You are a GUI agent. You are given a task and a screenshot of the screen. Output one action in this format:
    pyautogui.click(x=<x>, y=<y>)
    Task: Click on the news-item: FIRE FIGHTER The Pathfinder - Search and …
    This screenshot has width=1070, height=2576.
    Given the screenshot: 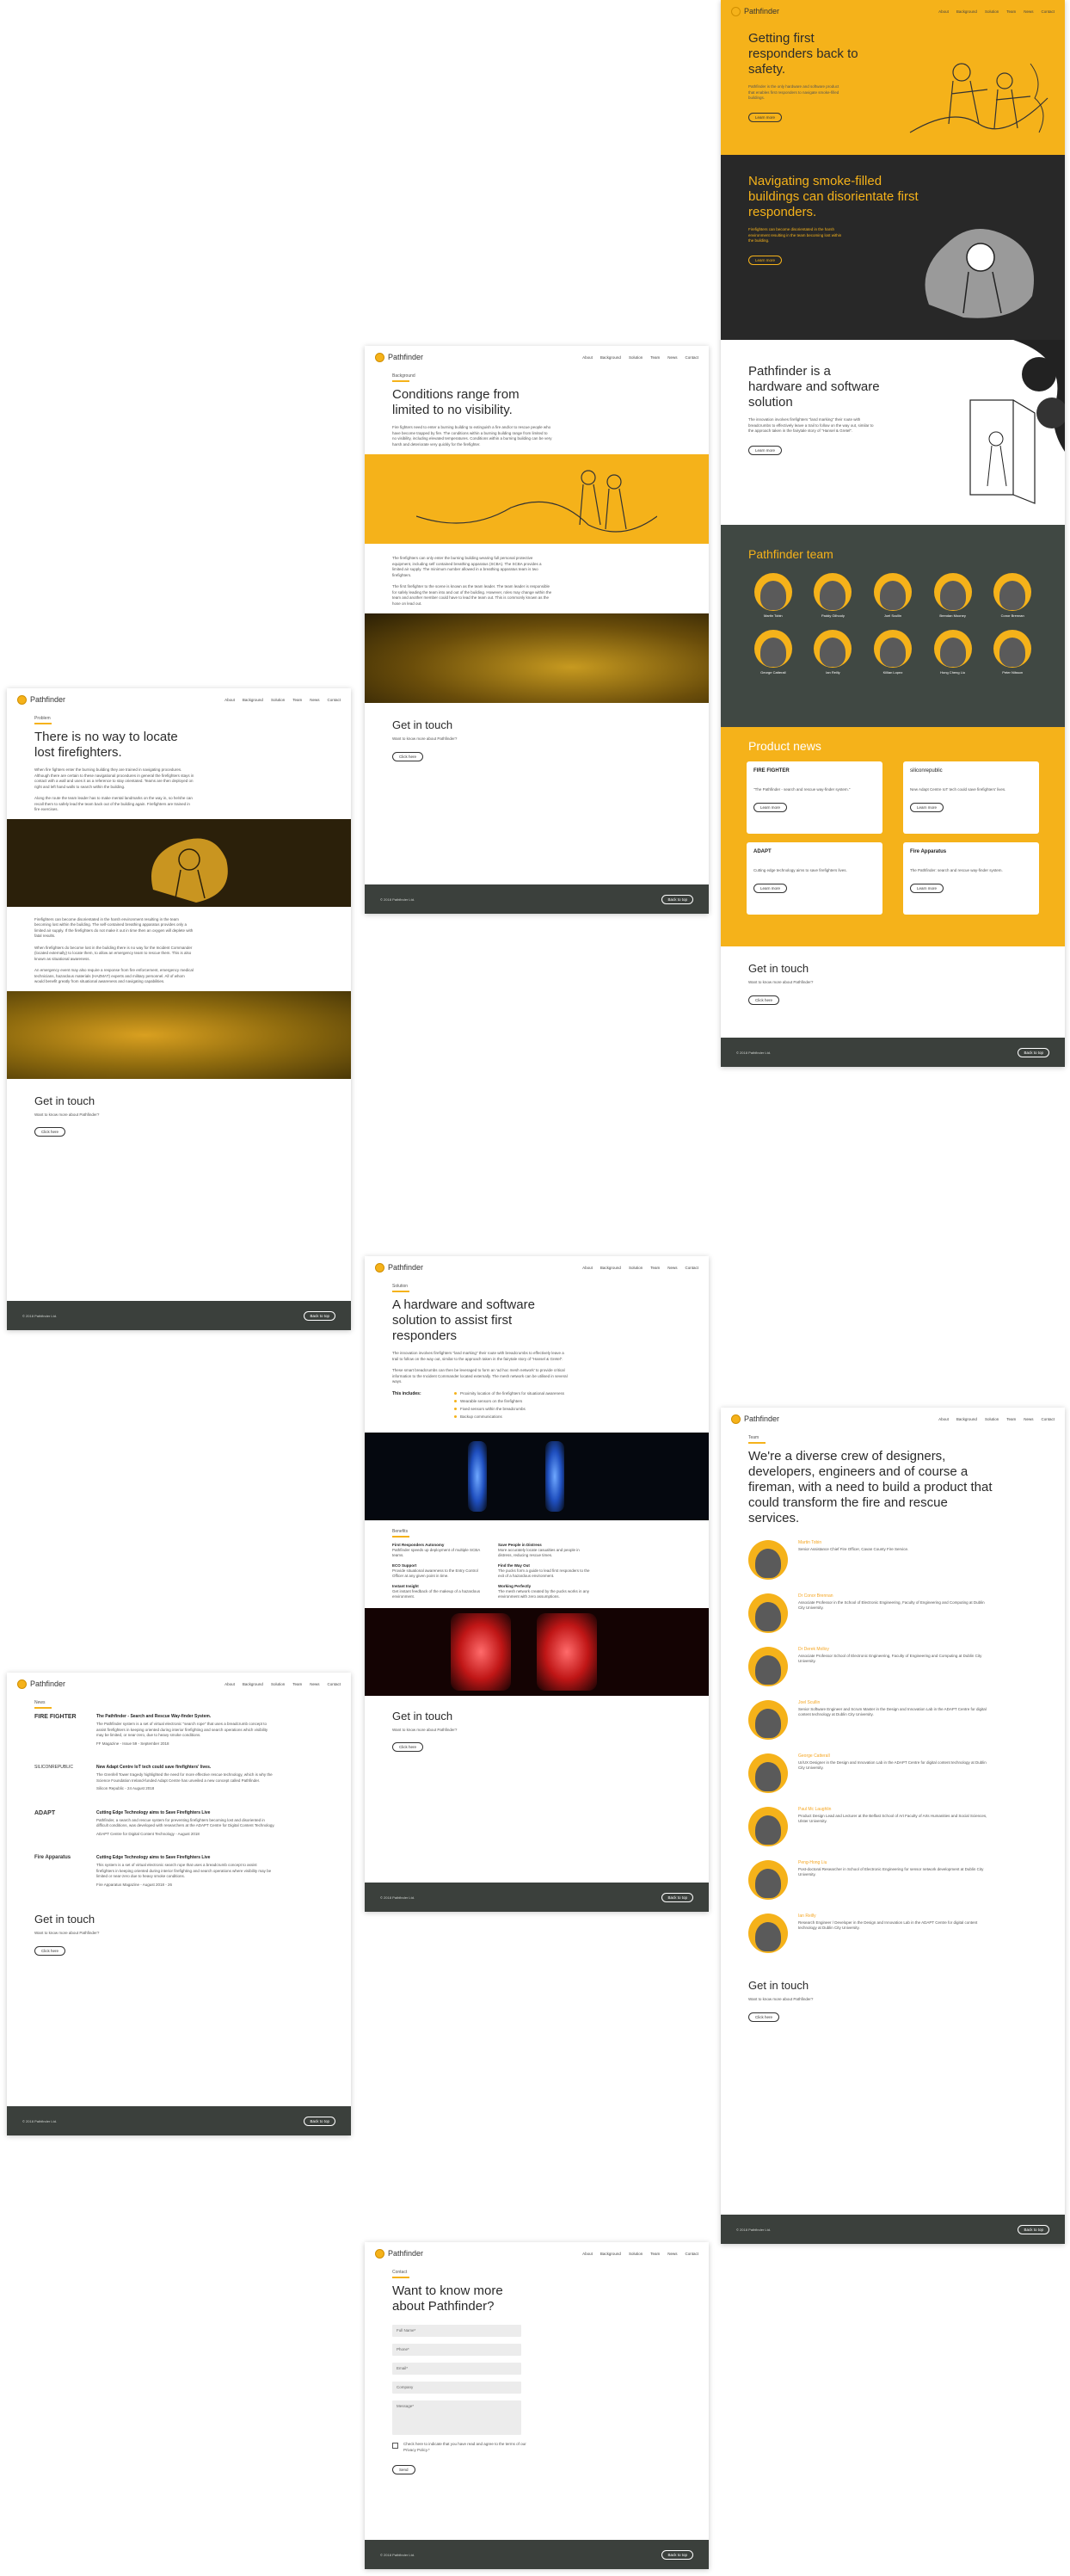 What is the action you would take?
    pyautogui.click(x=154, y=1734)
    